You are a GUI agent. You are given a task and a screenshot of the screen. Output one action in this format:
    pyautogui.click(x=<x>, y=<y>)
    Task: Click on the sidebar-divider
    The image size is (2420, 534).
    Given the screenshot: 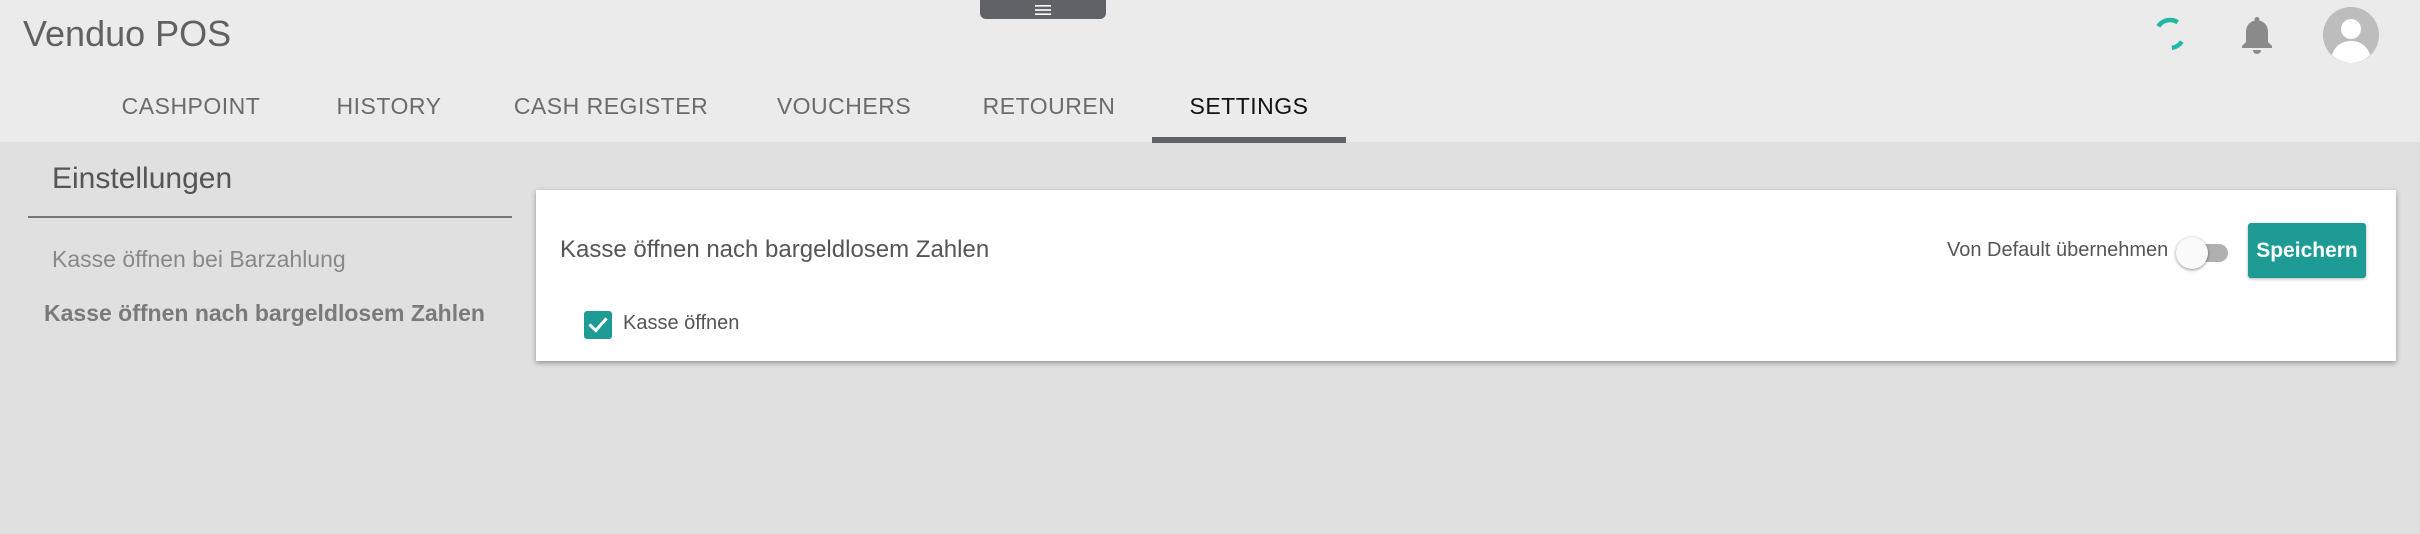 What is the action you would take?
    pyautogui.click(x=270, y=217)
    